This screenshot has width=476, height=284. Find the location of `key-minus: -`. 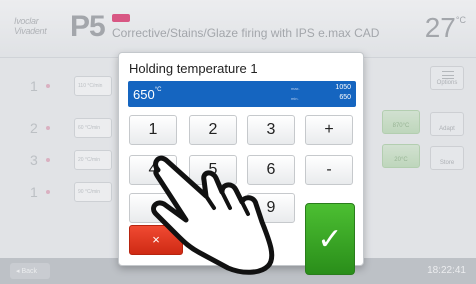

key-minus: - is located at coordinates (329, 170).